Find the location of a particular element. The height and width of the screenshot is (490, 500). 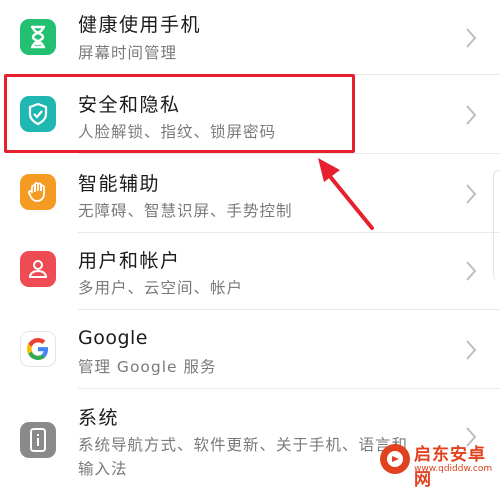

item-subtitle: 多用户、云空间、帐户 is located at coordinates (161, 288).